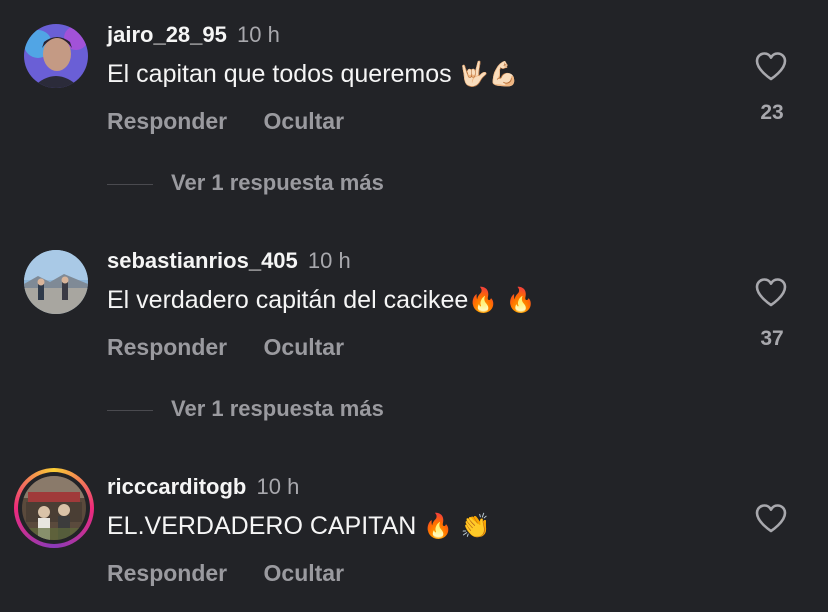 This screenshot has height=612, width=828. I want to click on story-ring-avatar, so click(54, 508).